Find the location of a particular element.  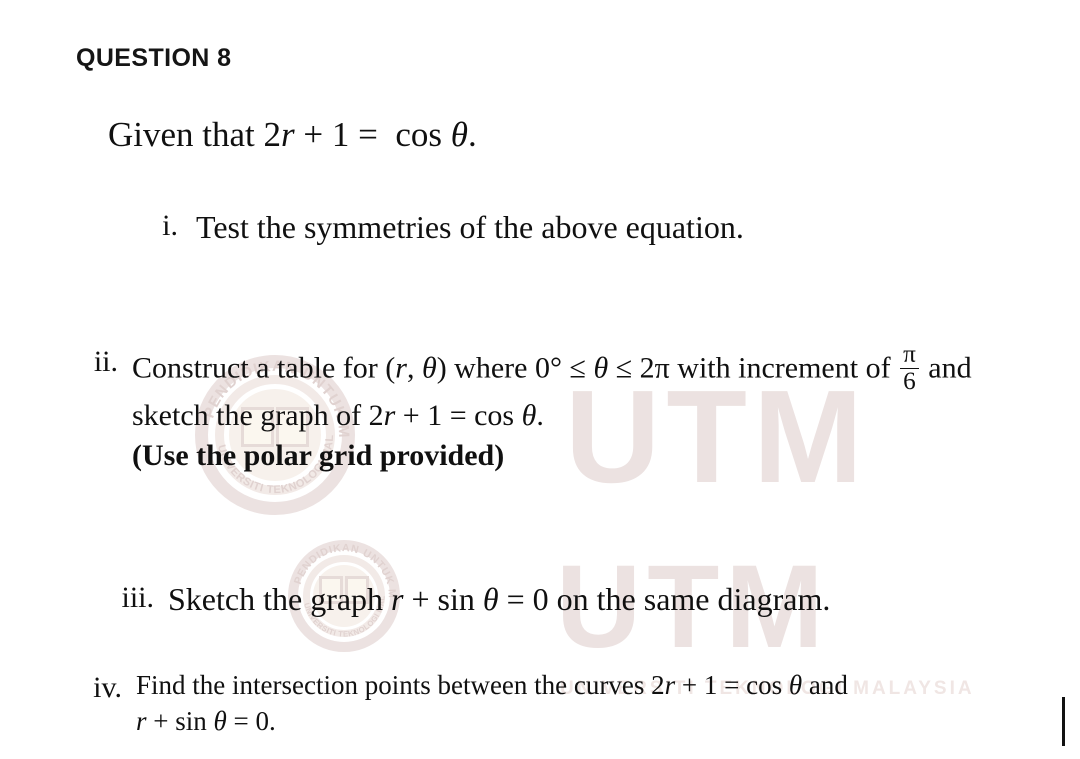

ii-text-part1: Construct a table for ( is located at coordinates (264, 368).